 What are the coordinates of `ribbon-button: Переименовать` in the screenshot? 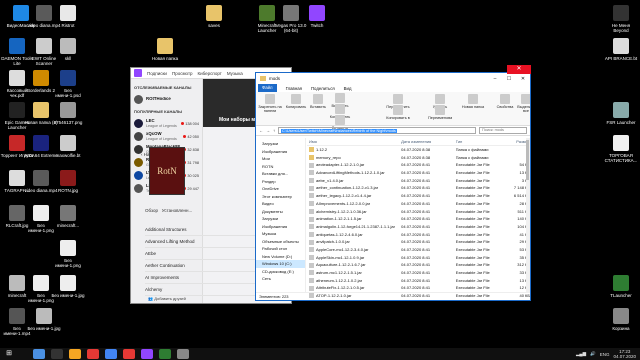 It's located at (440, 112).